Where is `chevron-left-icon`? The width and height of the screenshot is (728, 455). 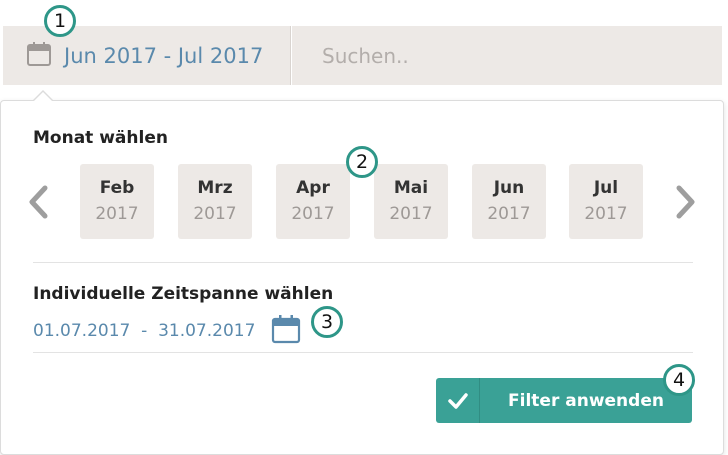 chevron-left-icon is located at coordinates (38, 202).